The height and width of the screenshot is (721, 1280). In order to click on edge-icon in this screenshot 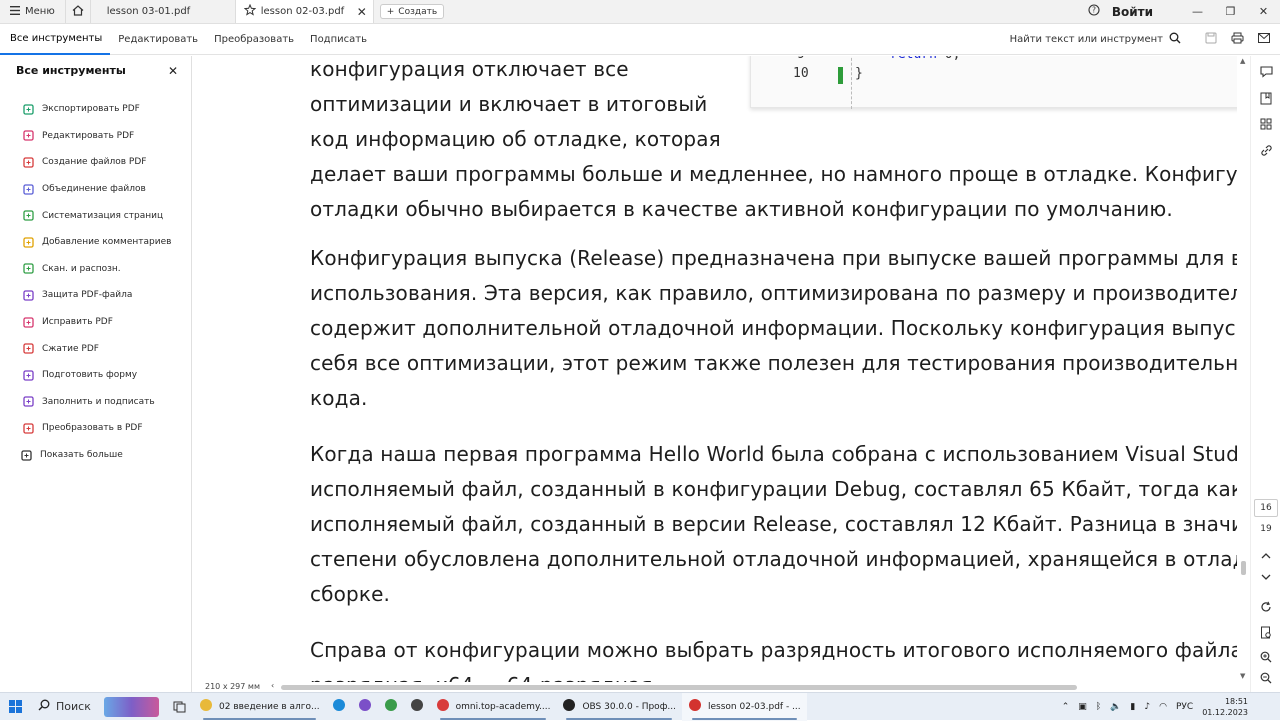, I will do `click(339, 706)`.